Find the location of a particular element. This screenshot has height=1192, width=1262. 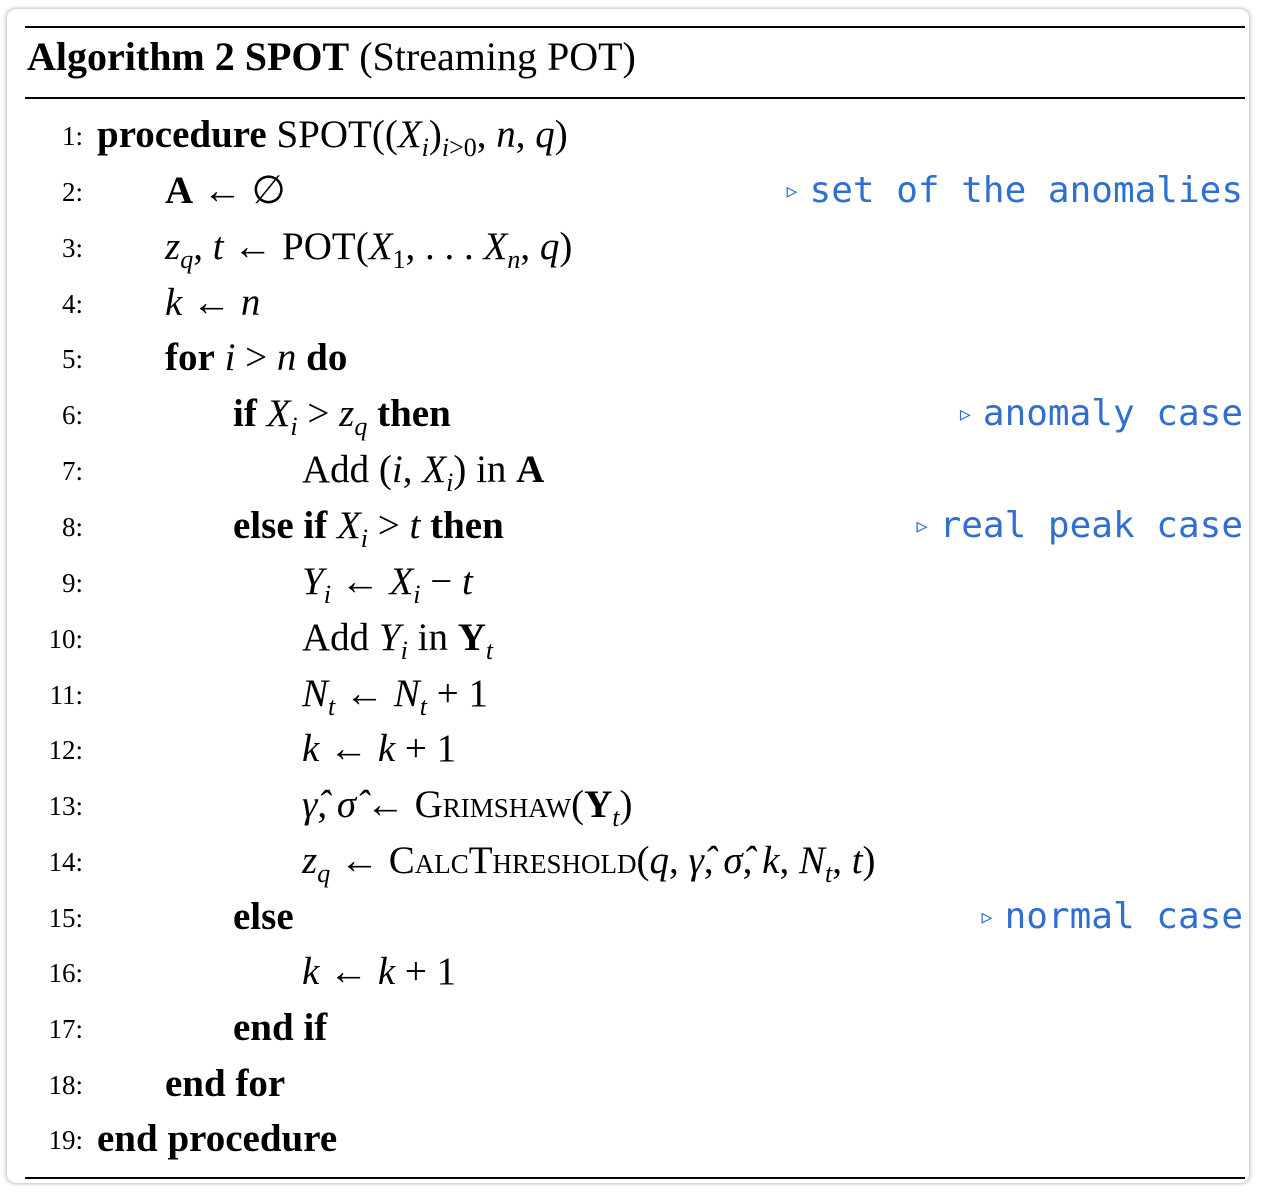

line-number: 13: is located at coordinates (65, 806).